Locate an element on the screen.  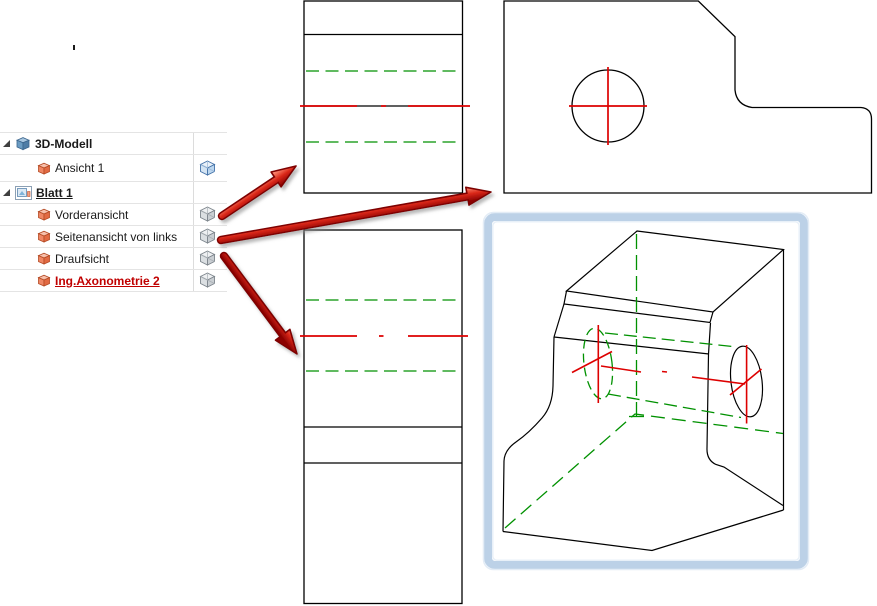
hole-circle is located at coordinates (608, 106).